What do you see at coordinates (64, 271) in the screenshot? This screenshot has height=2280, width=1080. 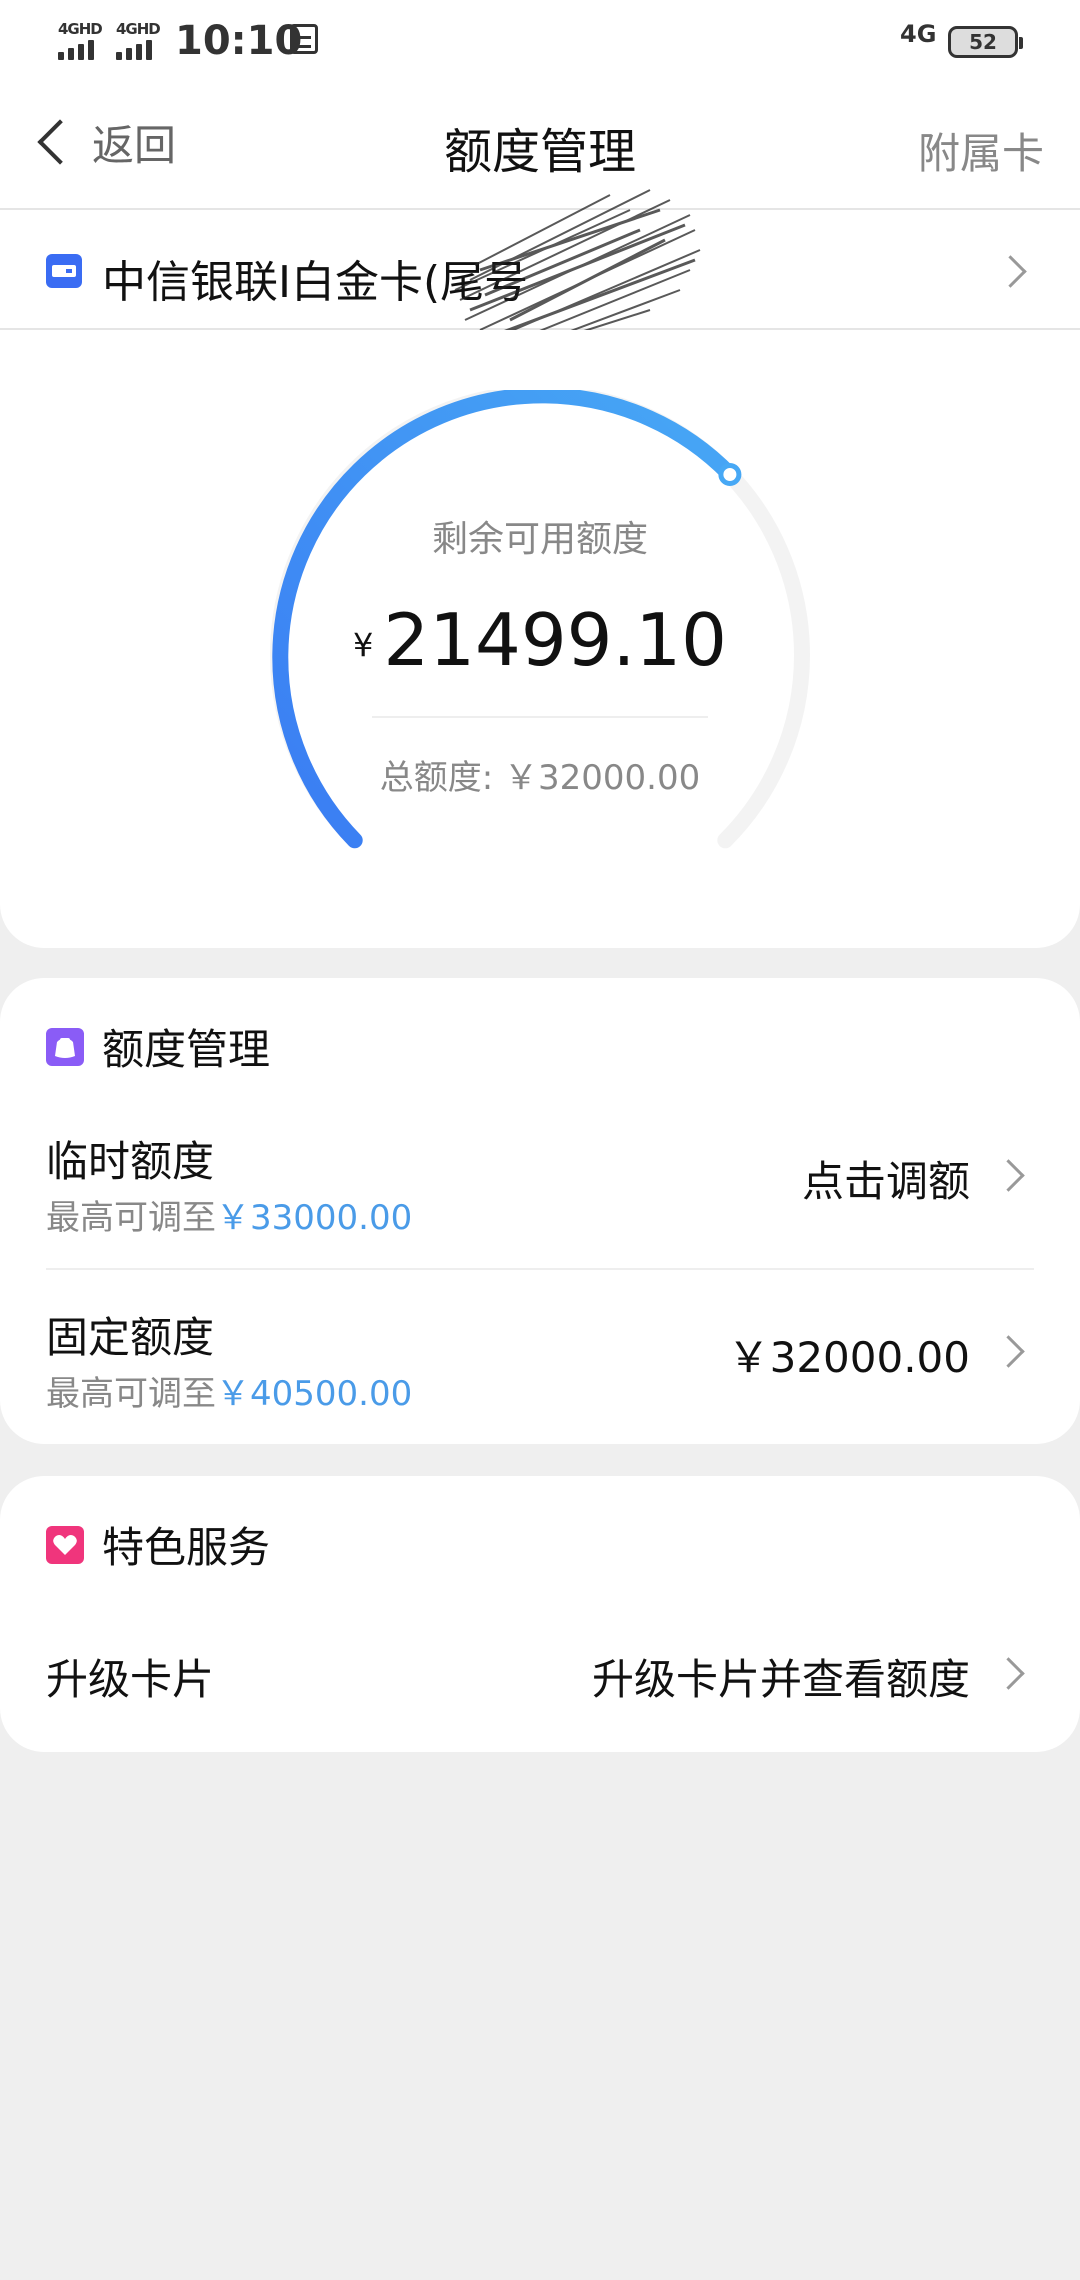 I see `wallet-icon` at bounding box center [64, 271].